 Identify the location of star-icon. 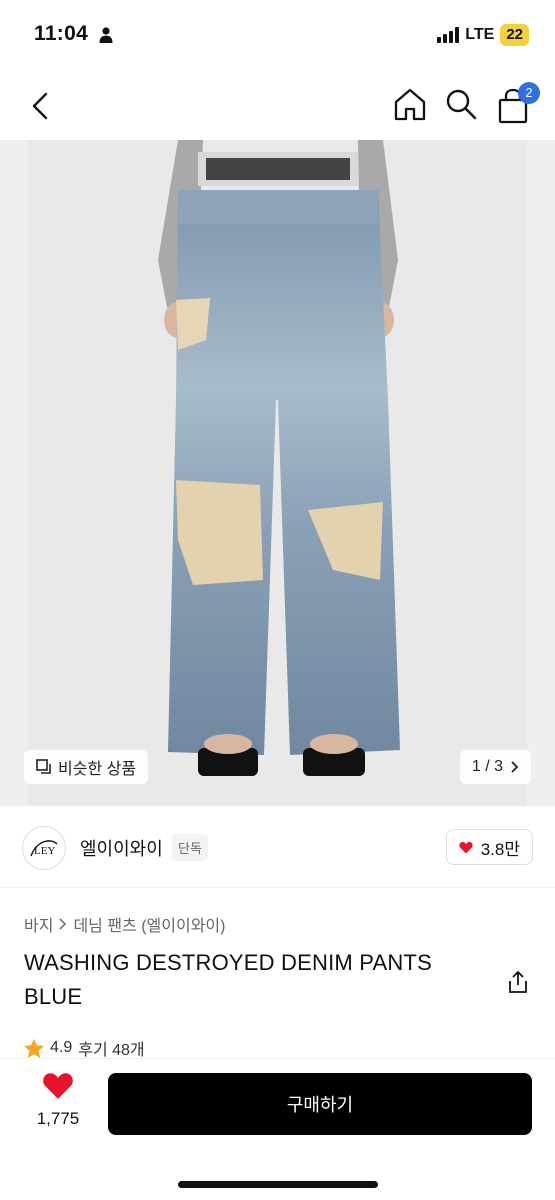
(34, 1048).